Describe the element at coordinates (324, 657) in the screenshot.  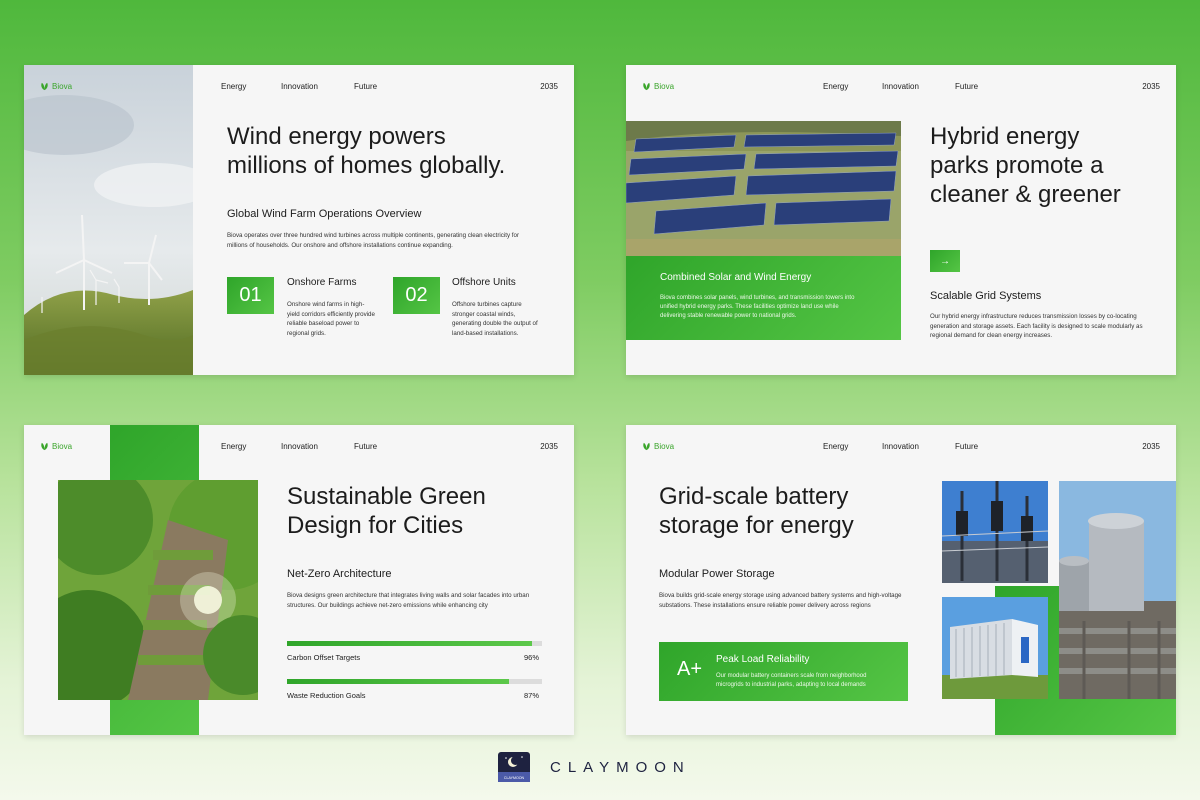
I see `progress-label: Carbon Offset Targets` at that location.